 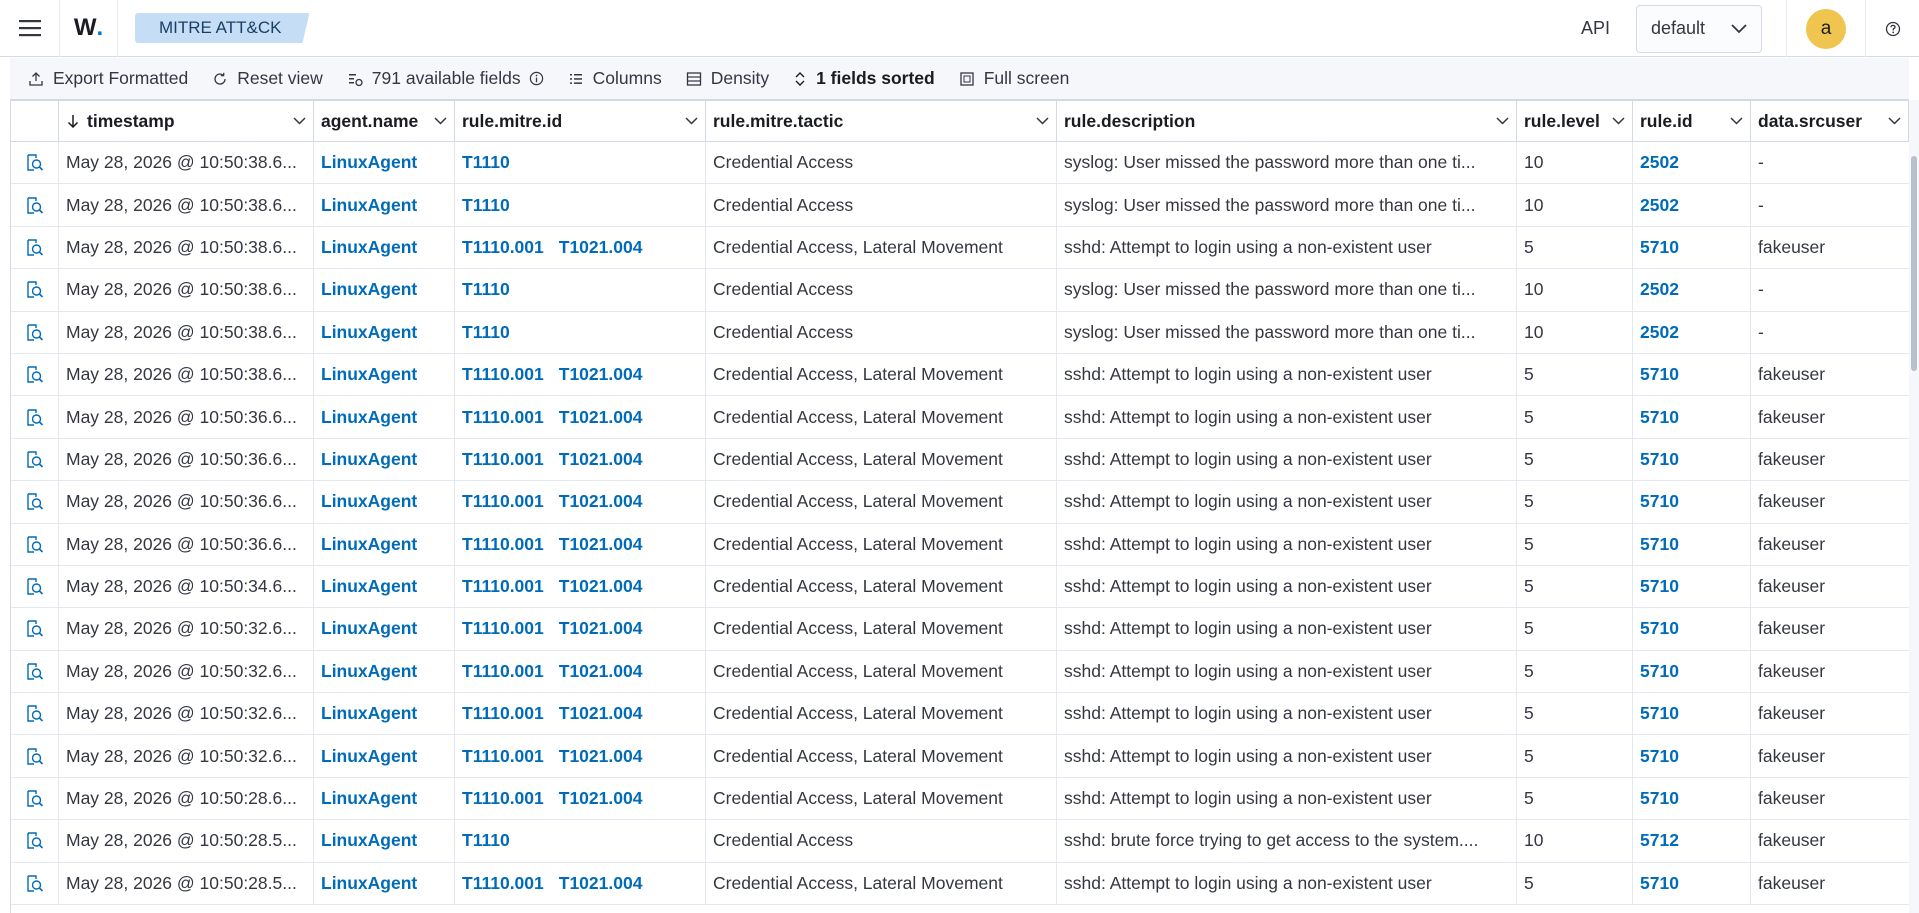 I want to click on help-button, so click(x=1892, y=28).